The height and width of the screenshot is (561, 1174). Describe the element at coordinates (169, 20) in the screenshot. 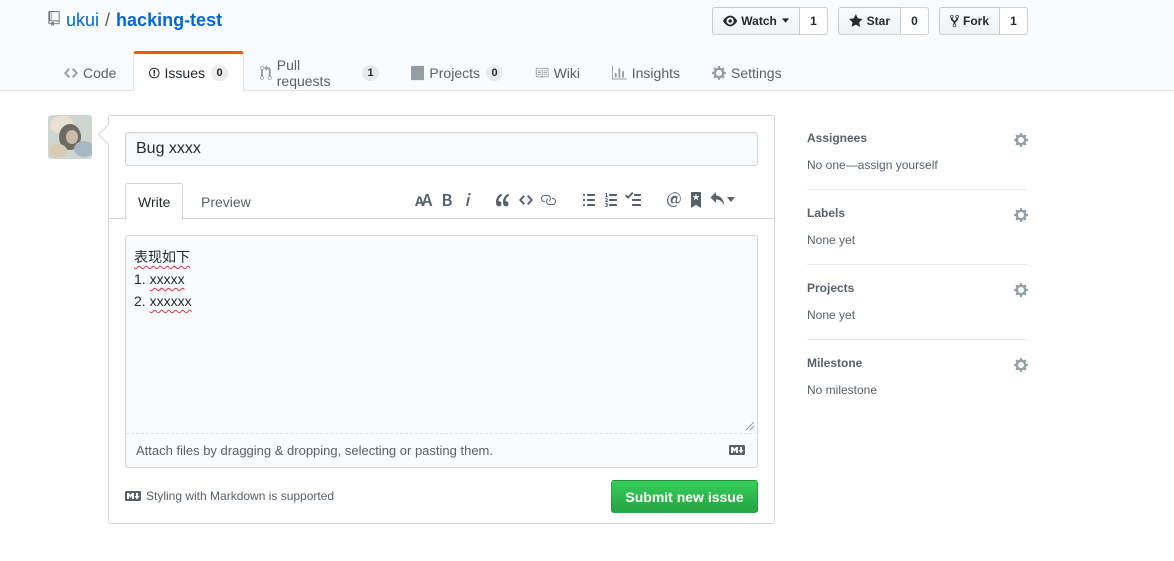

I see `repo-name-link: hacking-test` at that location.